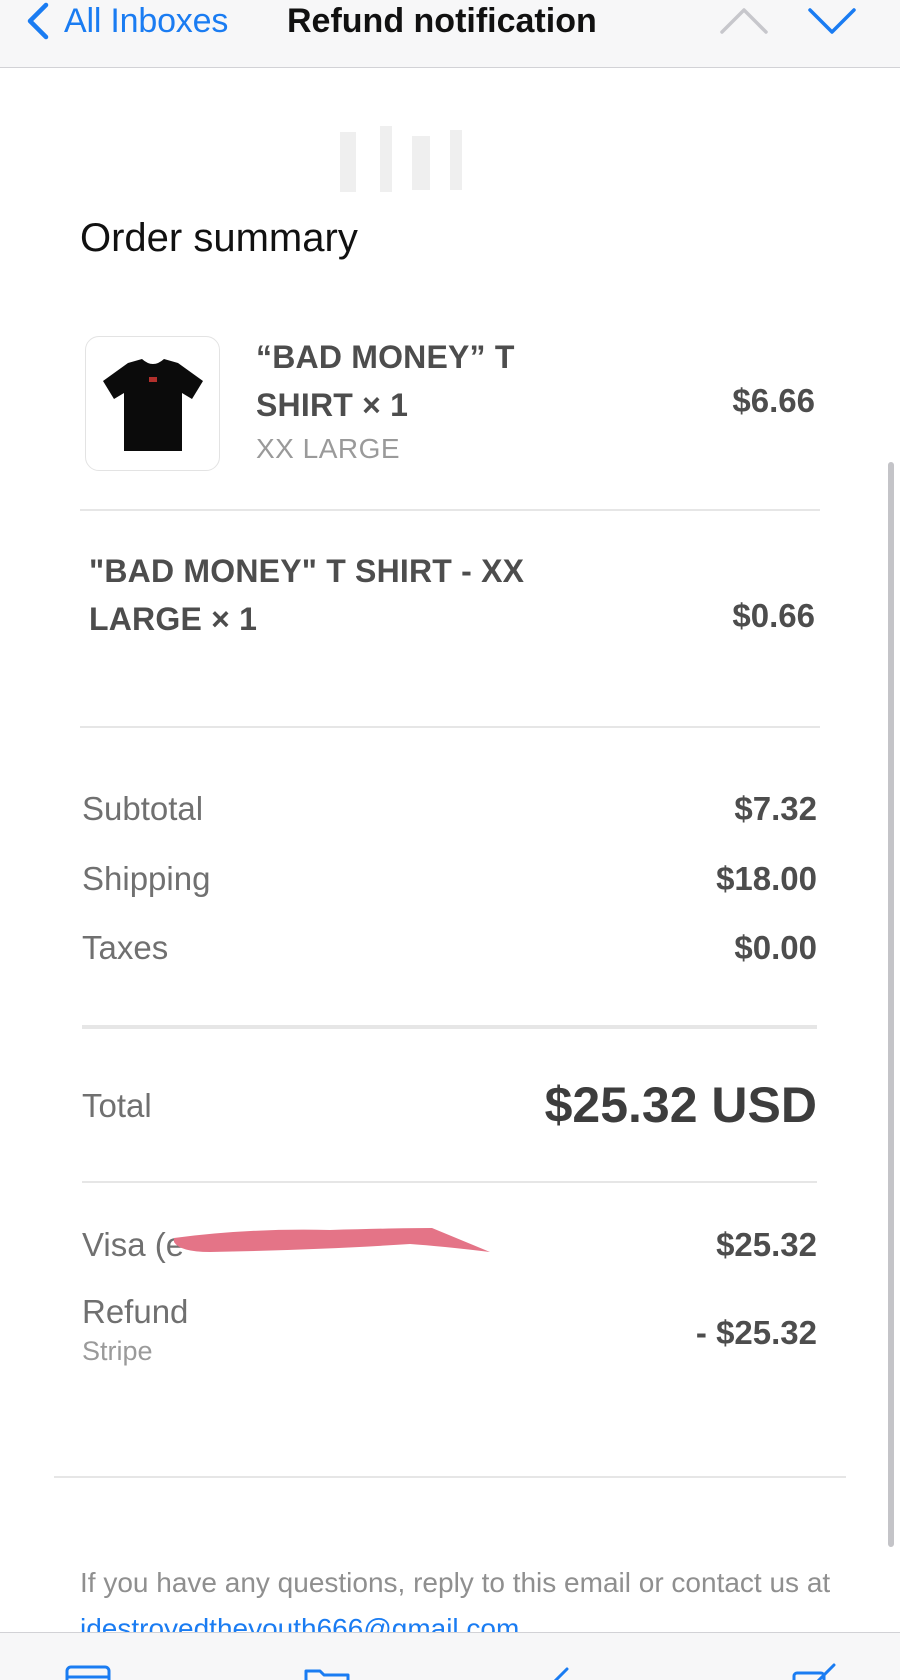  I want to click on payment-amount: $25.32, so click(766, 1244).